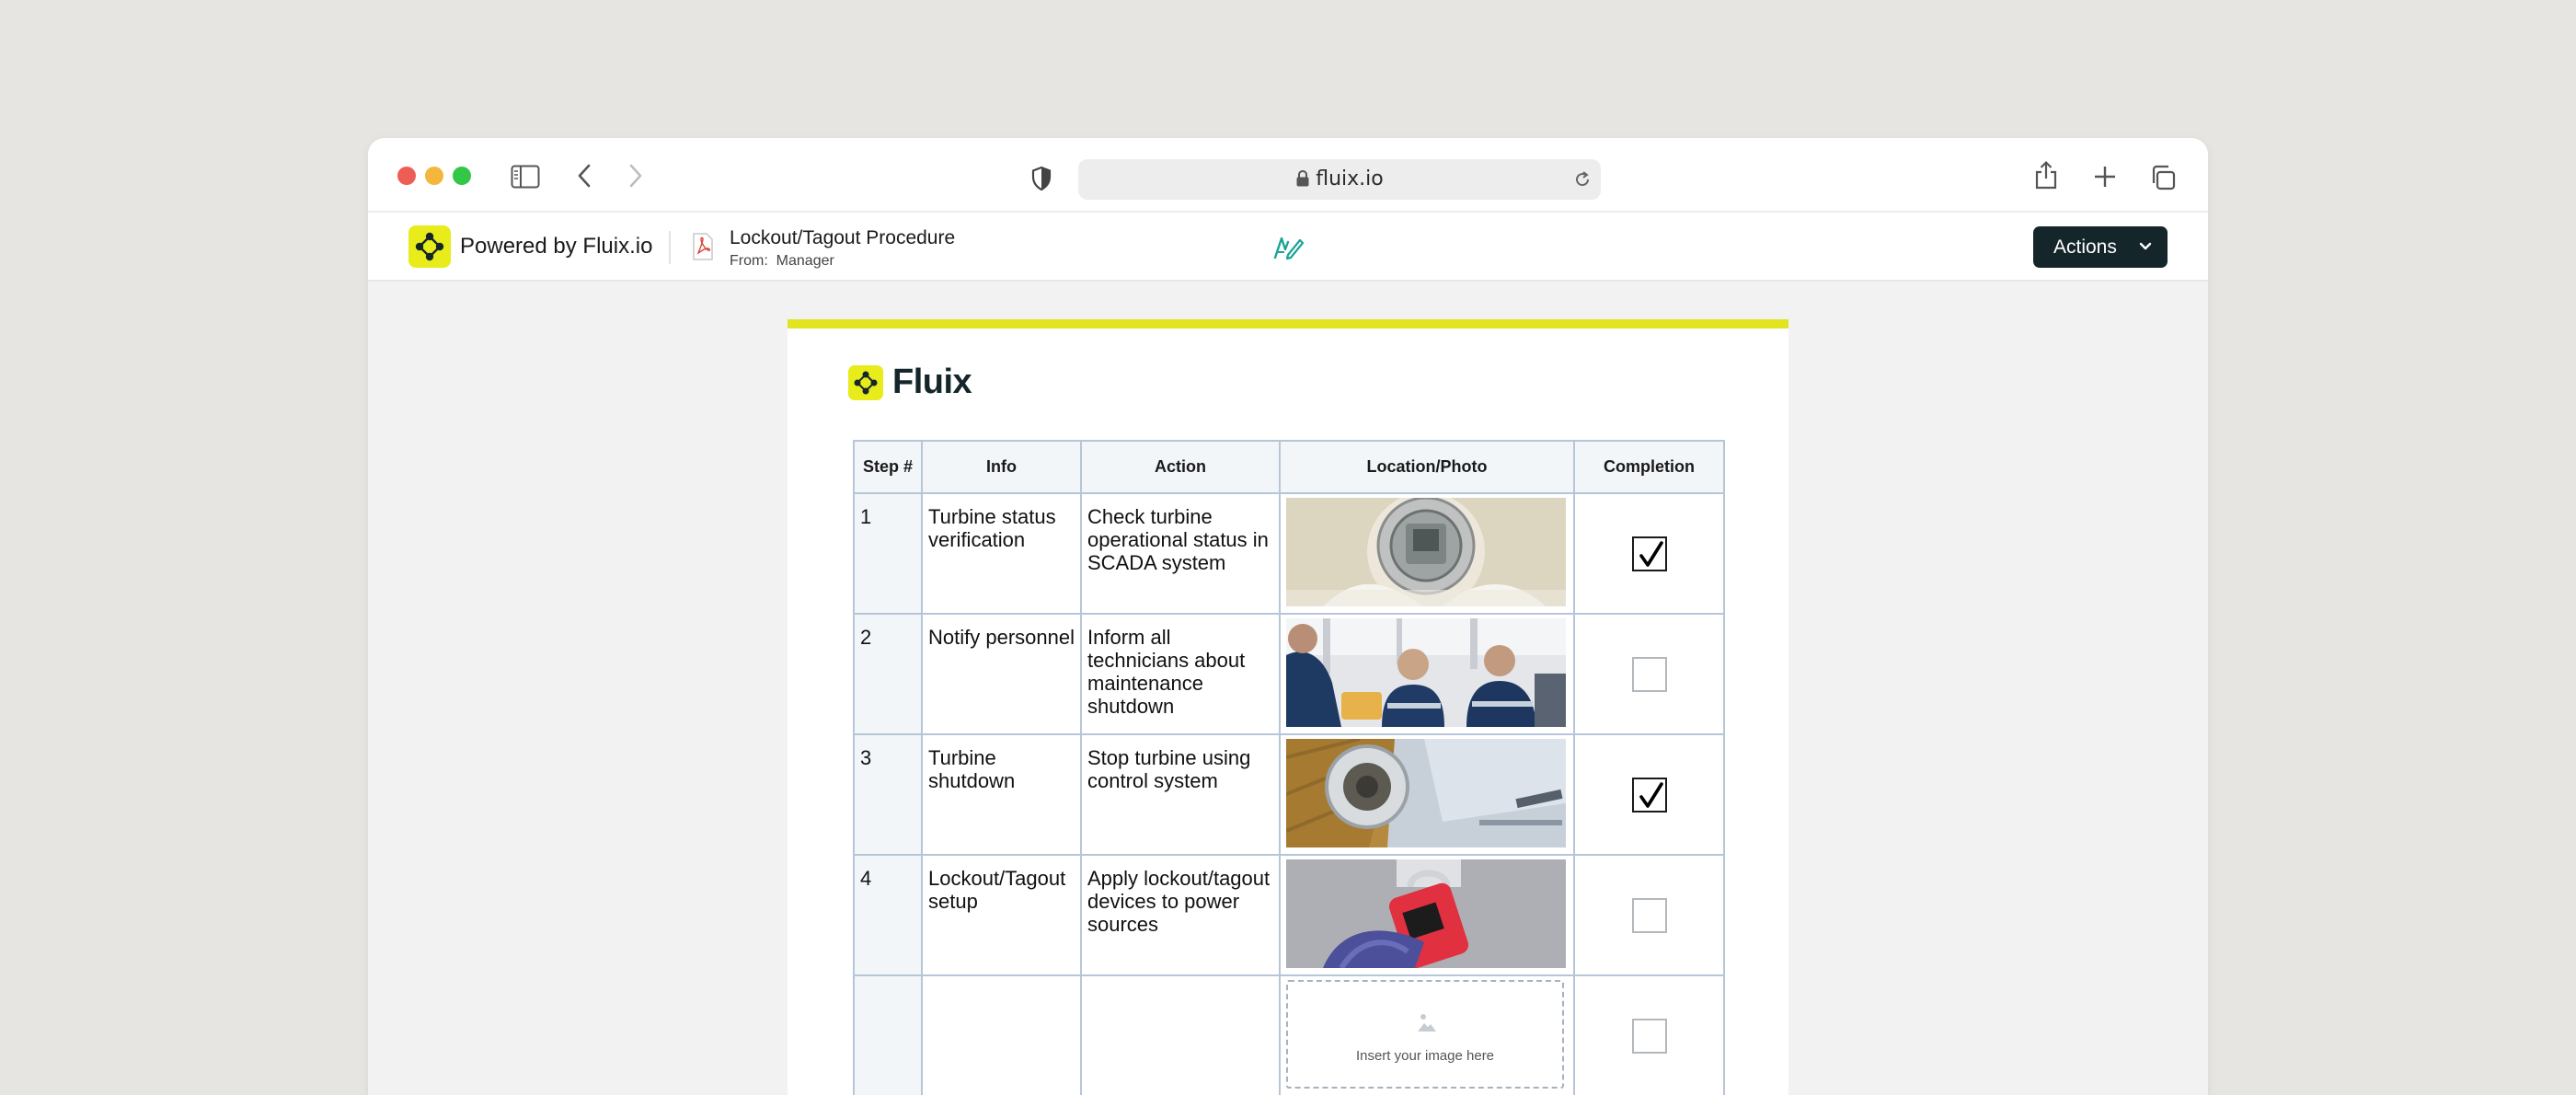  Describe the element at coordinates (1001, 915) in the screenshot. I see `step-info: Lockout/Tagout setup` at that location.